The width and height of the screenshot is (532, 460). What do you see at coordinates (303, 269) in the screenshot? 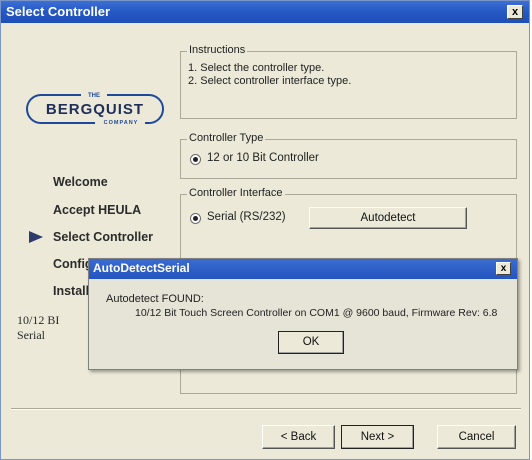
I see `dialog-titlebar: AutoDetectSerial x` at bounding box center [303, 269].